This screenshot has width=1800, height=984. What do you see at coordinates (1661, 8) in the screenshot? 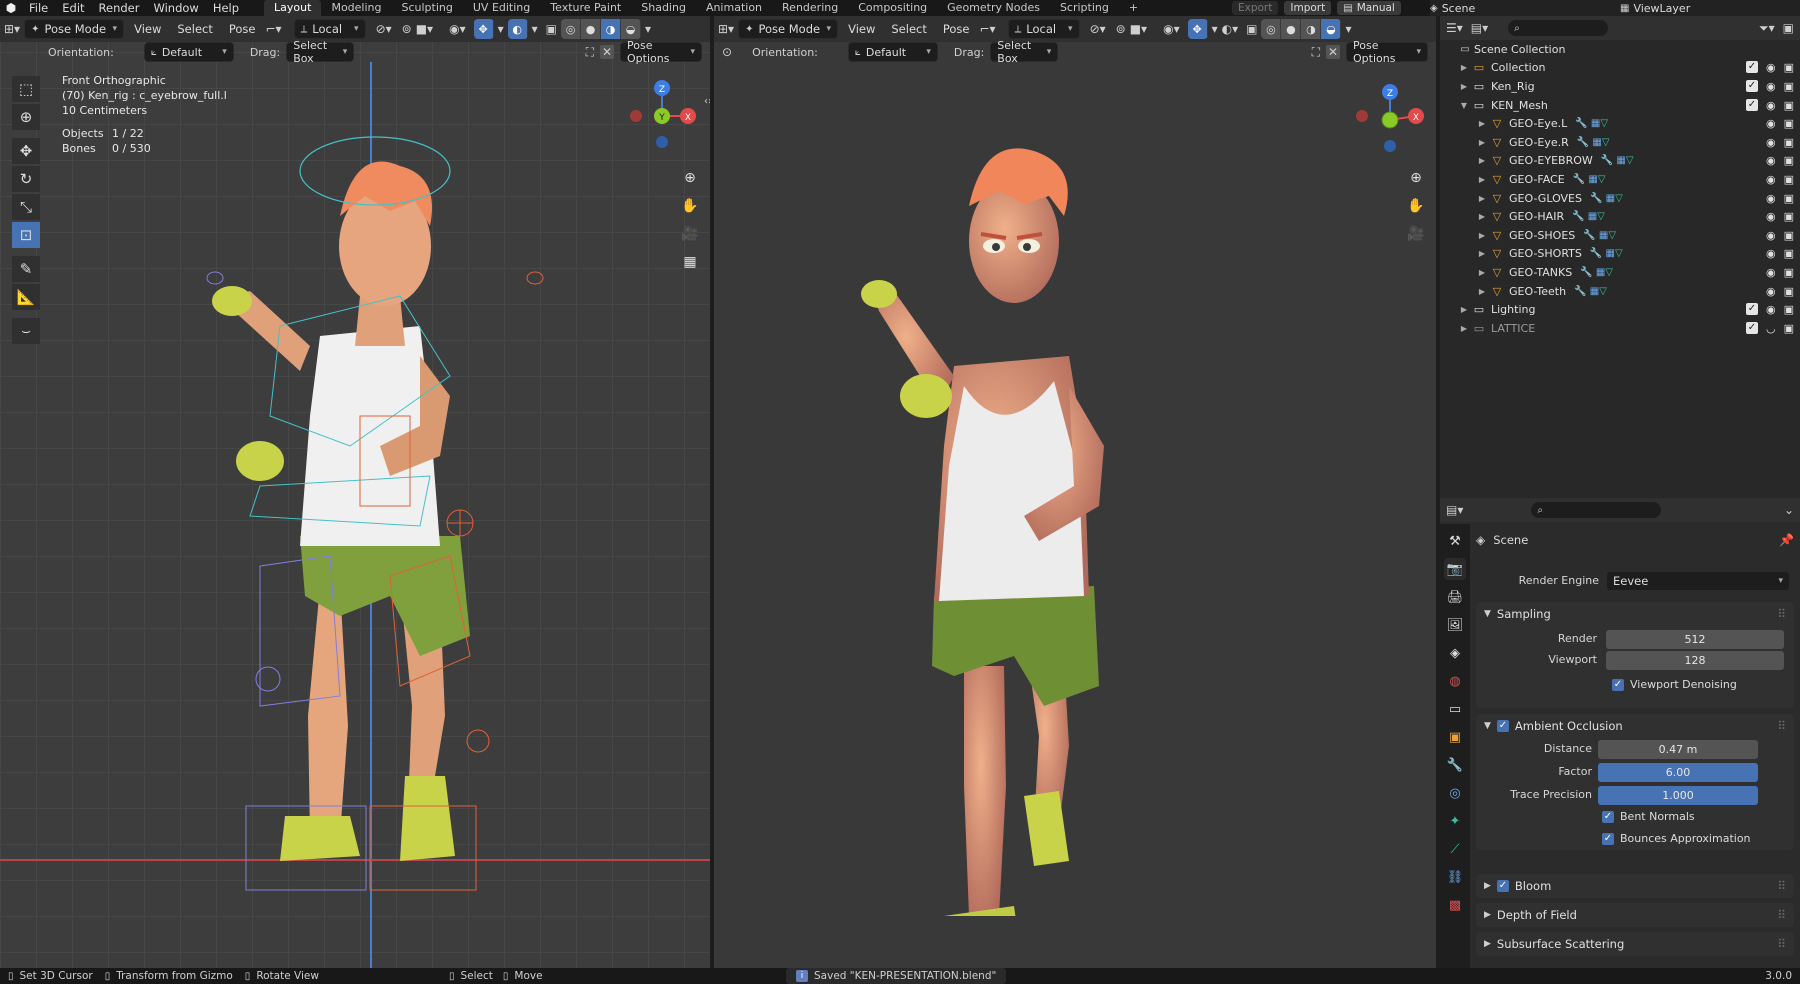
I see `viewlayer-selector: ViewLayer` at bounding box center [1661, 8].